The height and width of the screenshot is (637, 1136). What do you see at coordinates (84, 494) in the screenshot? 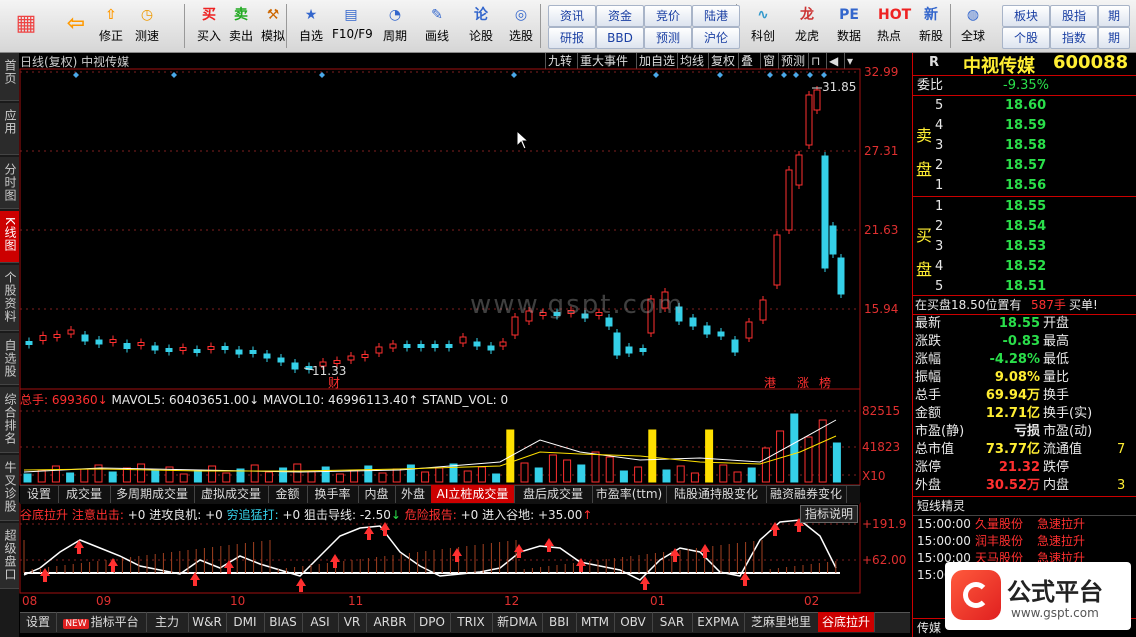
I see `sub-tab-1: 成交量` at bounding box center [84, 494].